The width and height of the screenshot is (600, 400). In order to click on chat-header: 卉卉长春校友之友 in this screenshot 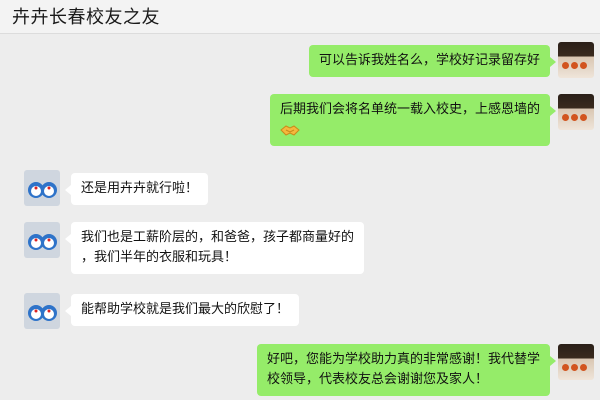, I will do `click(300, 17)`.